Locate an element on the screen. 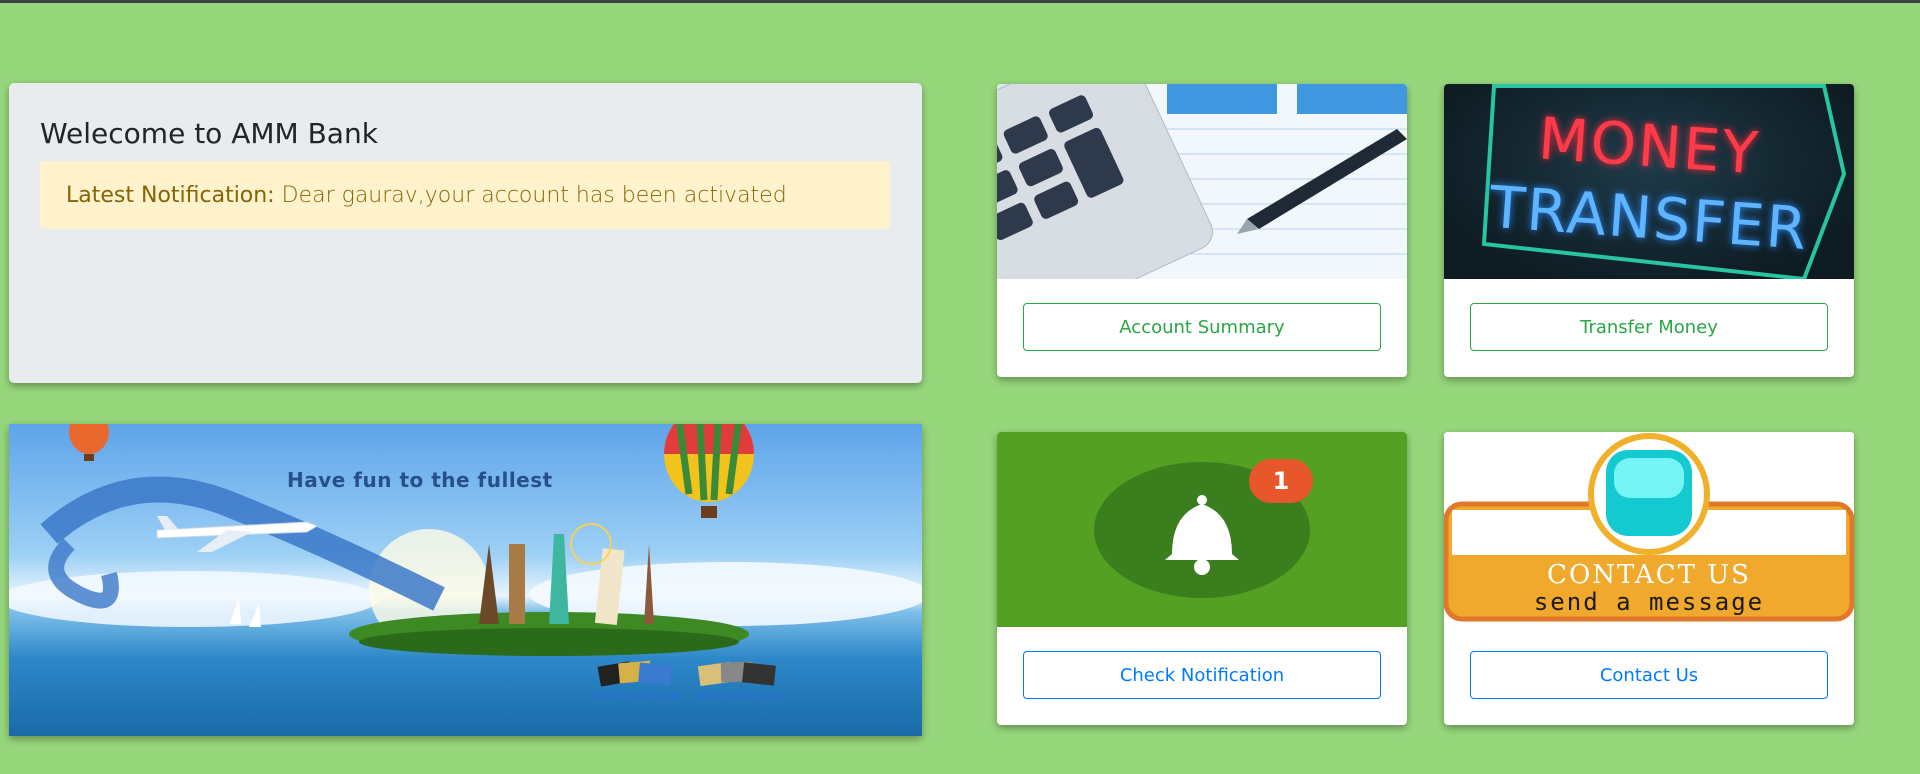  contact-us-image: CONTACT US send a message is located at coordinates (1649, 529).